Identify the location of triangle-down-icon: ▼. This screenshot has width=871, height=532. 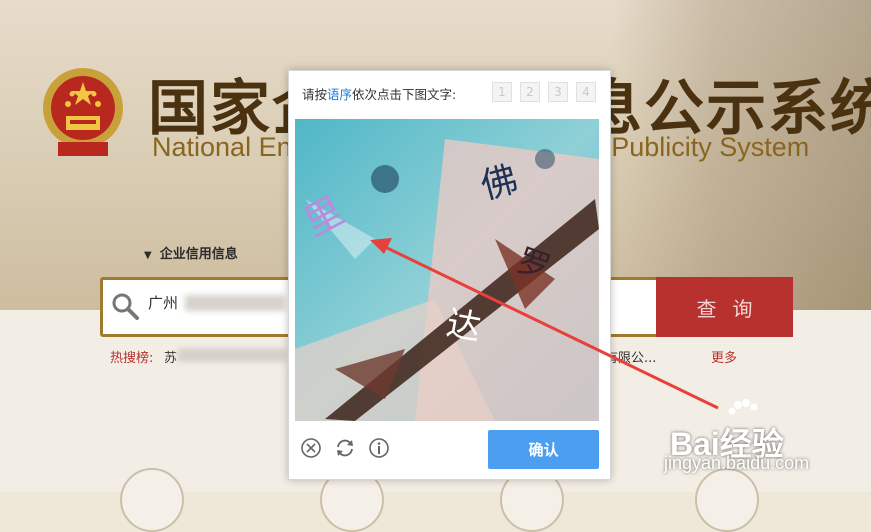
(148, 255).